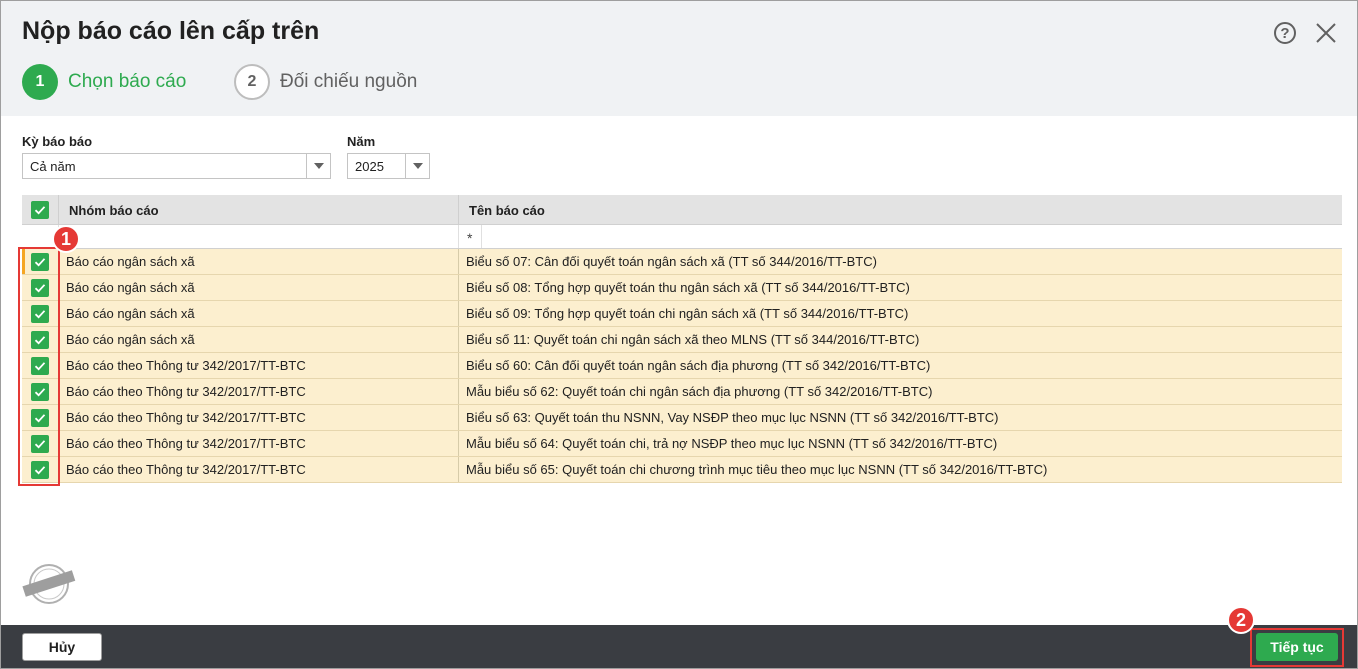  What do you see at coordinates (1326, 33) in the screenshot?
I see `close-icon` at bounding box center [1326, 33].